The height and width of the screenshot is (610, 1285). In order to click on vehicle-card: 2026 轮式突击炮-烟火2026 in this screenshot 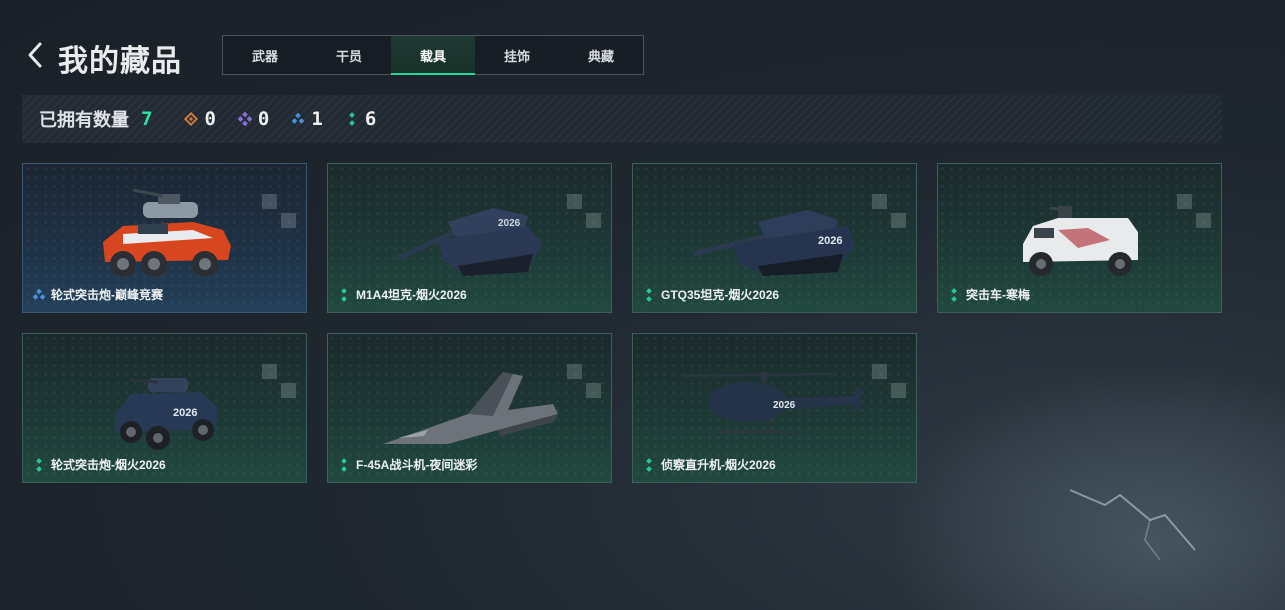, I will do `click(164, 408)`.